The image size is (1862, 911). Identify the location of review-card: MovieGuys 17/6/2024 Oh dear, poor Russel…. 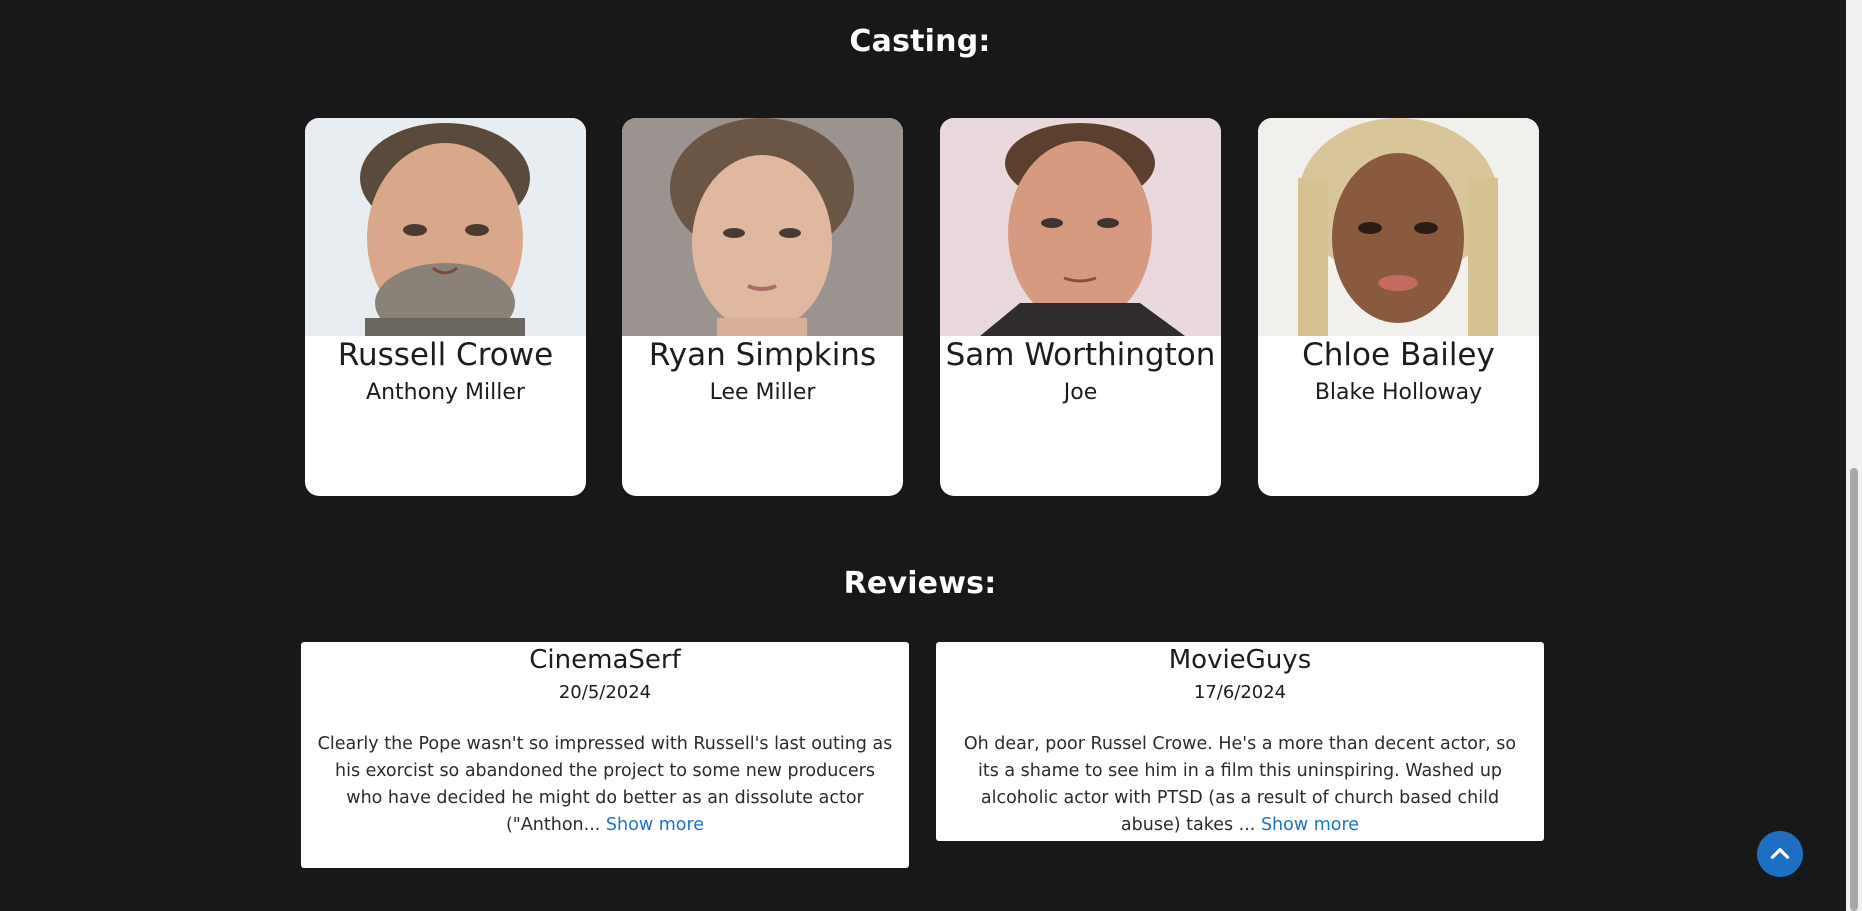
(1240, 741).